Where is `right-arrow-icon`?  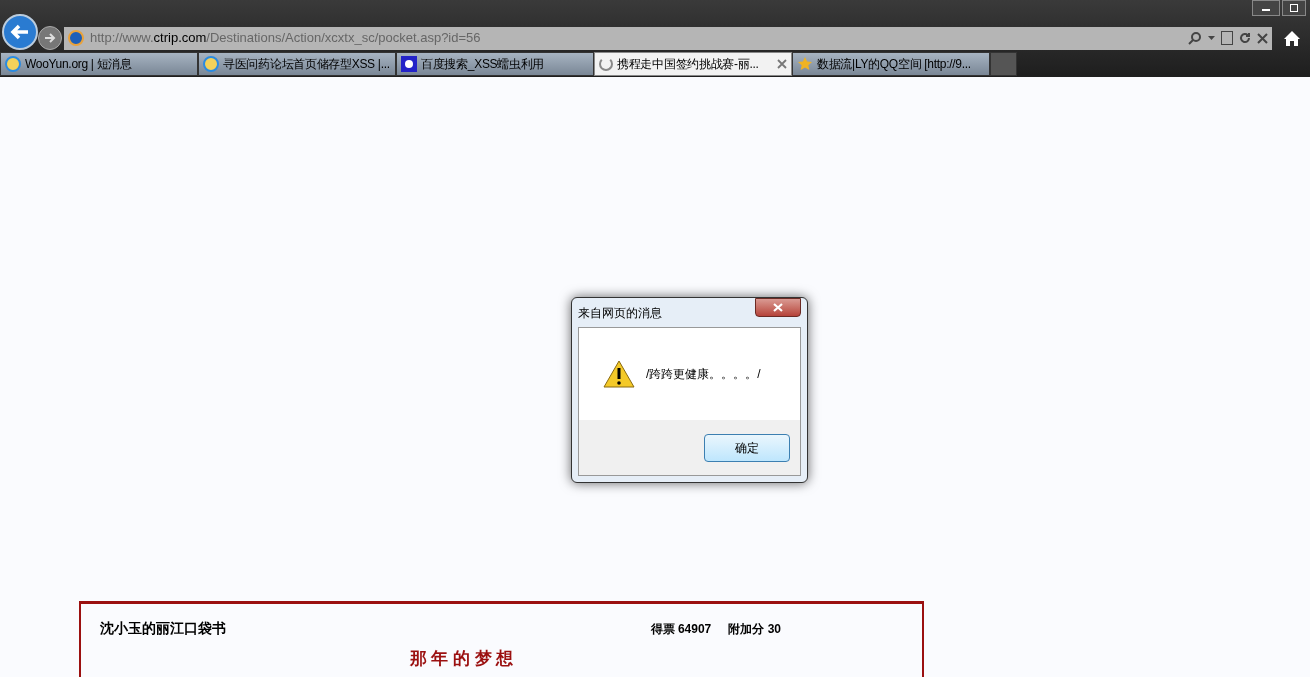
right-arrow-icon is located at coordinates (50, 38).